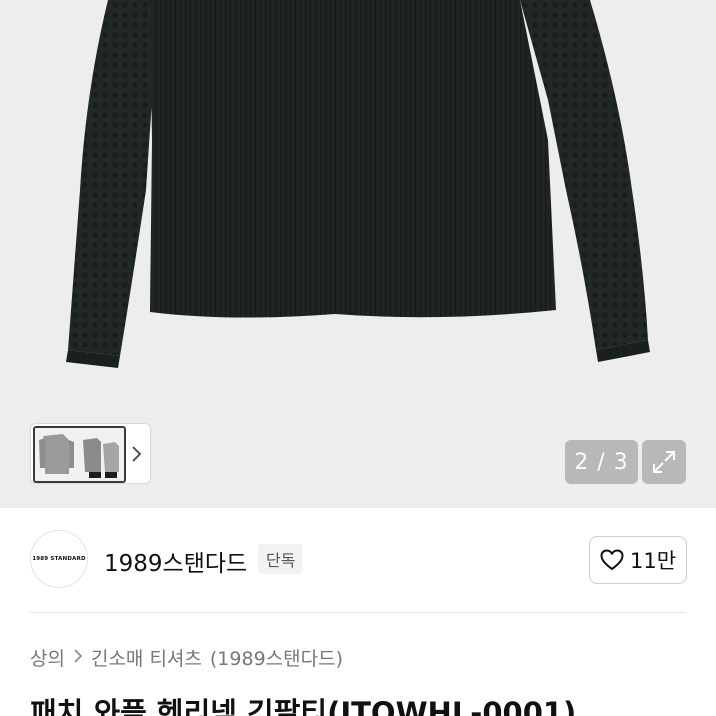  I want to click on exclusive-badge: 단독, so click(281, 559).